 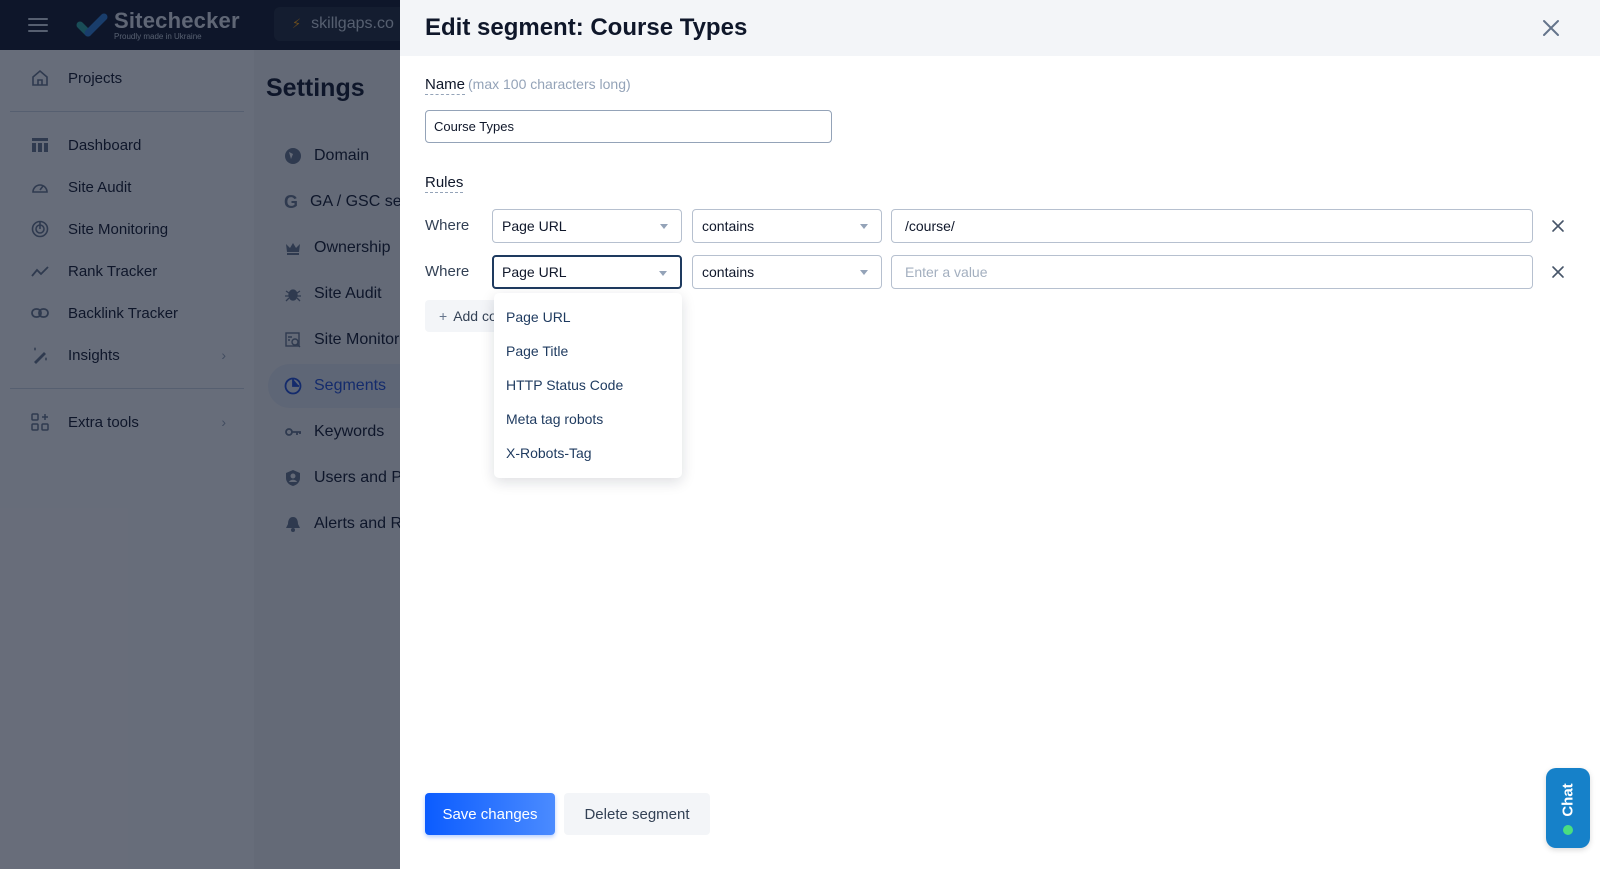 What do you see at coordinates (1000, 28) in the screenshot?
I see `drawer-header: Edit segment: Course Types` at bounding box center [1000, 28].